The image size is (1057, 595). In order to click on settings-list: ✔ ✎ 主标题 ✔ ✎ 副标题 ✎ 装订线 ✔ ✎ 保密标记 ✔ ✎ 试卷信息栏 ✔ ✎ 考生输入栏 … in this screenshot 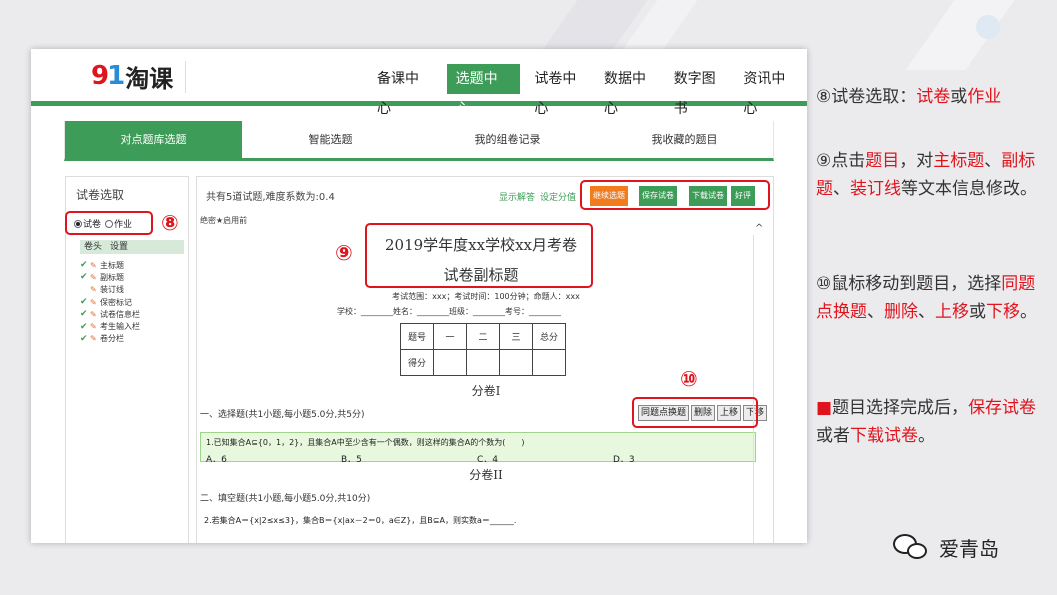, I will do `click(110, 302)`.